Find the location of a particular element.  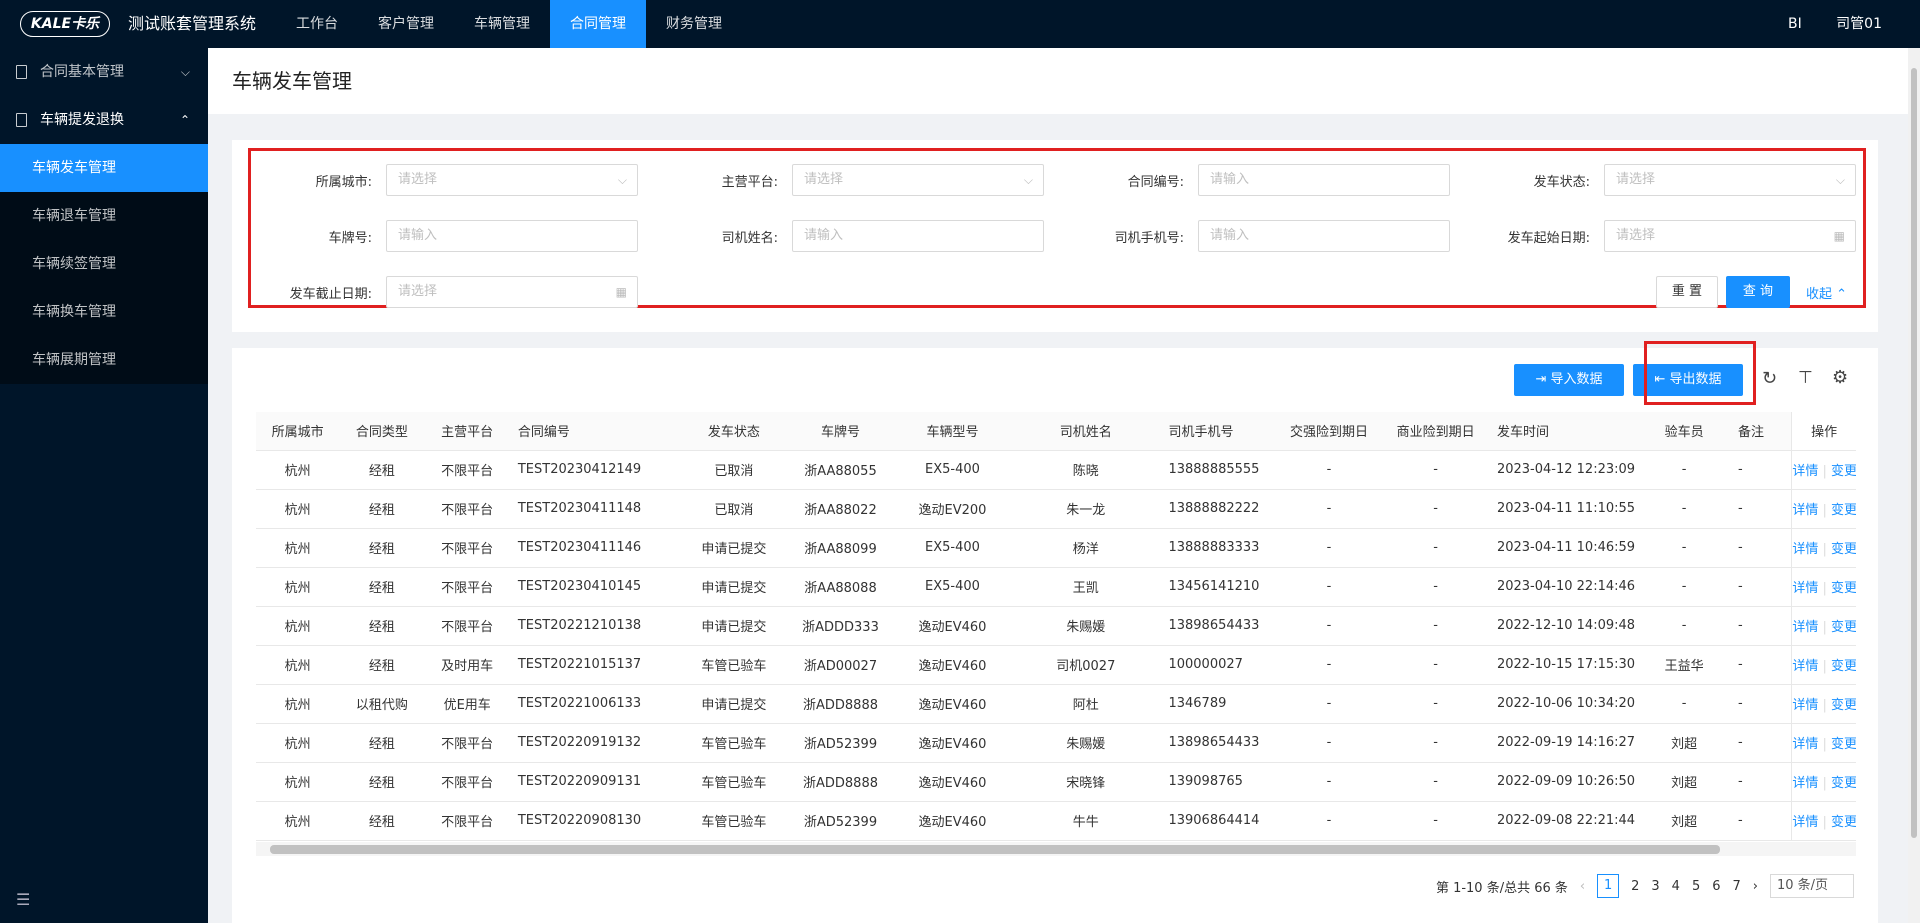

next-page-icon: › is located at coordinates (1755, 886).